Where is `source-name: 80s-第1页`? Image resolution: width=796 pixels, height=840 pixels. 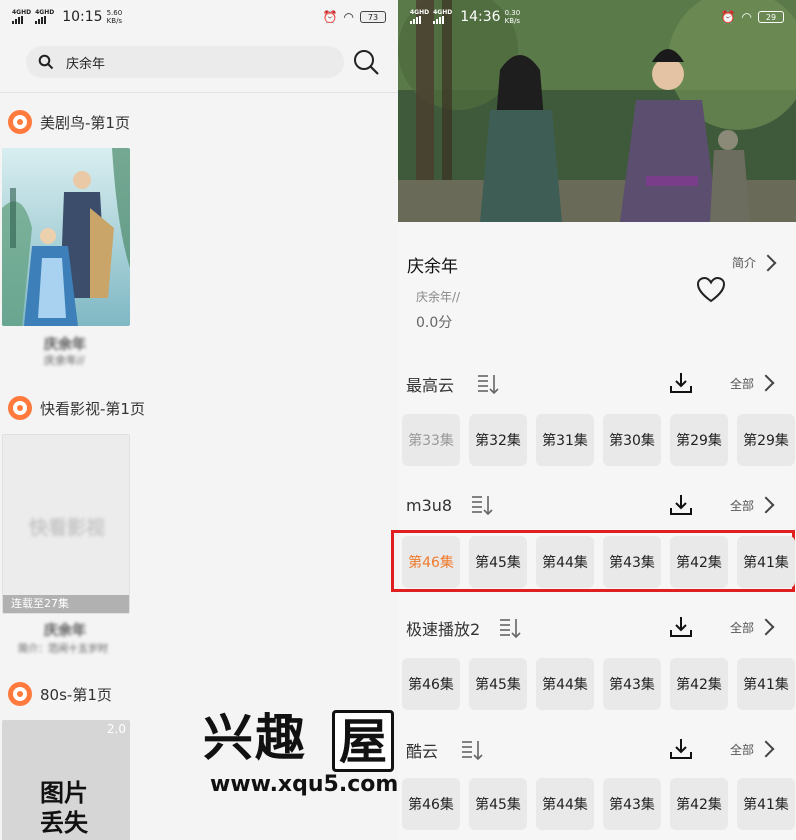 source-name: 80s-第1页 is located at coordinates (76, 694).